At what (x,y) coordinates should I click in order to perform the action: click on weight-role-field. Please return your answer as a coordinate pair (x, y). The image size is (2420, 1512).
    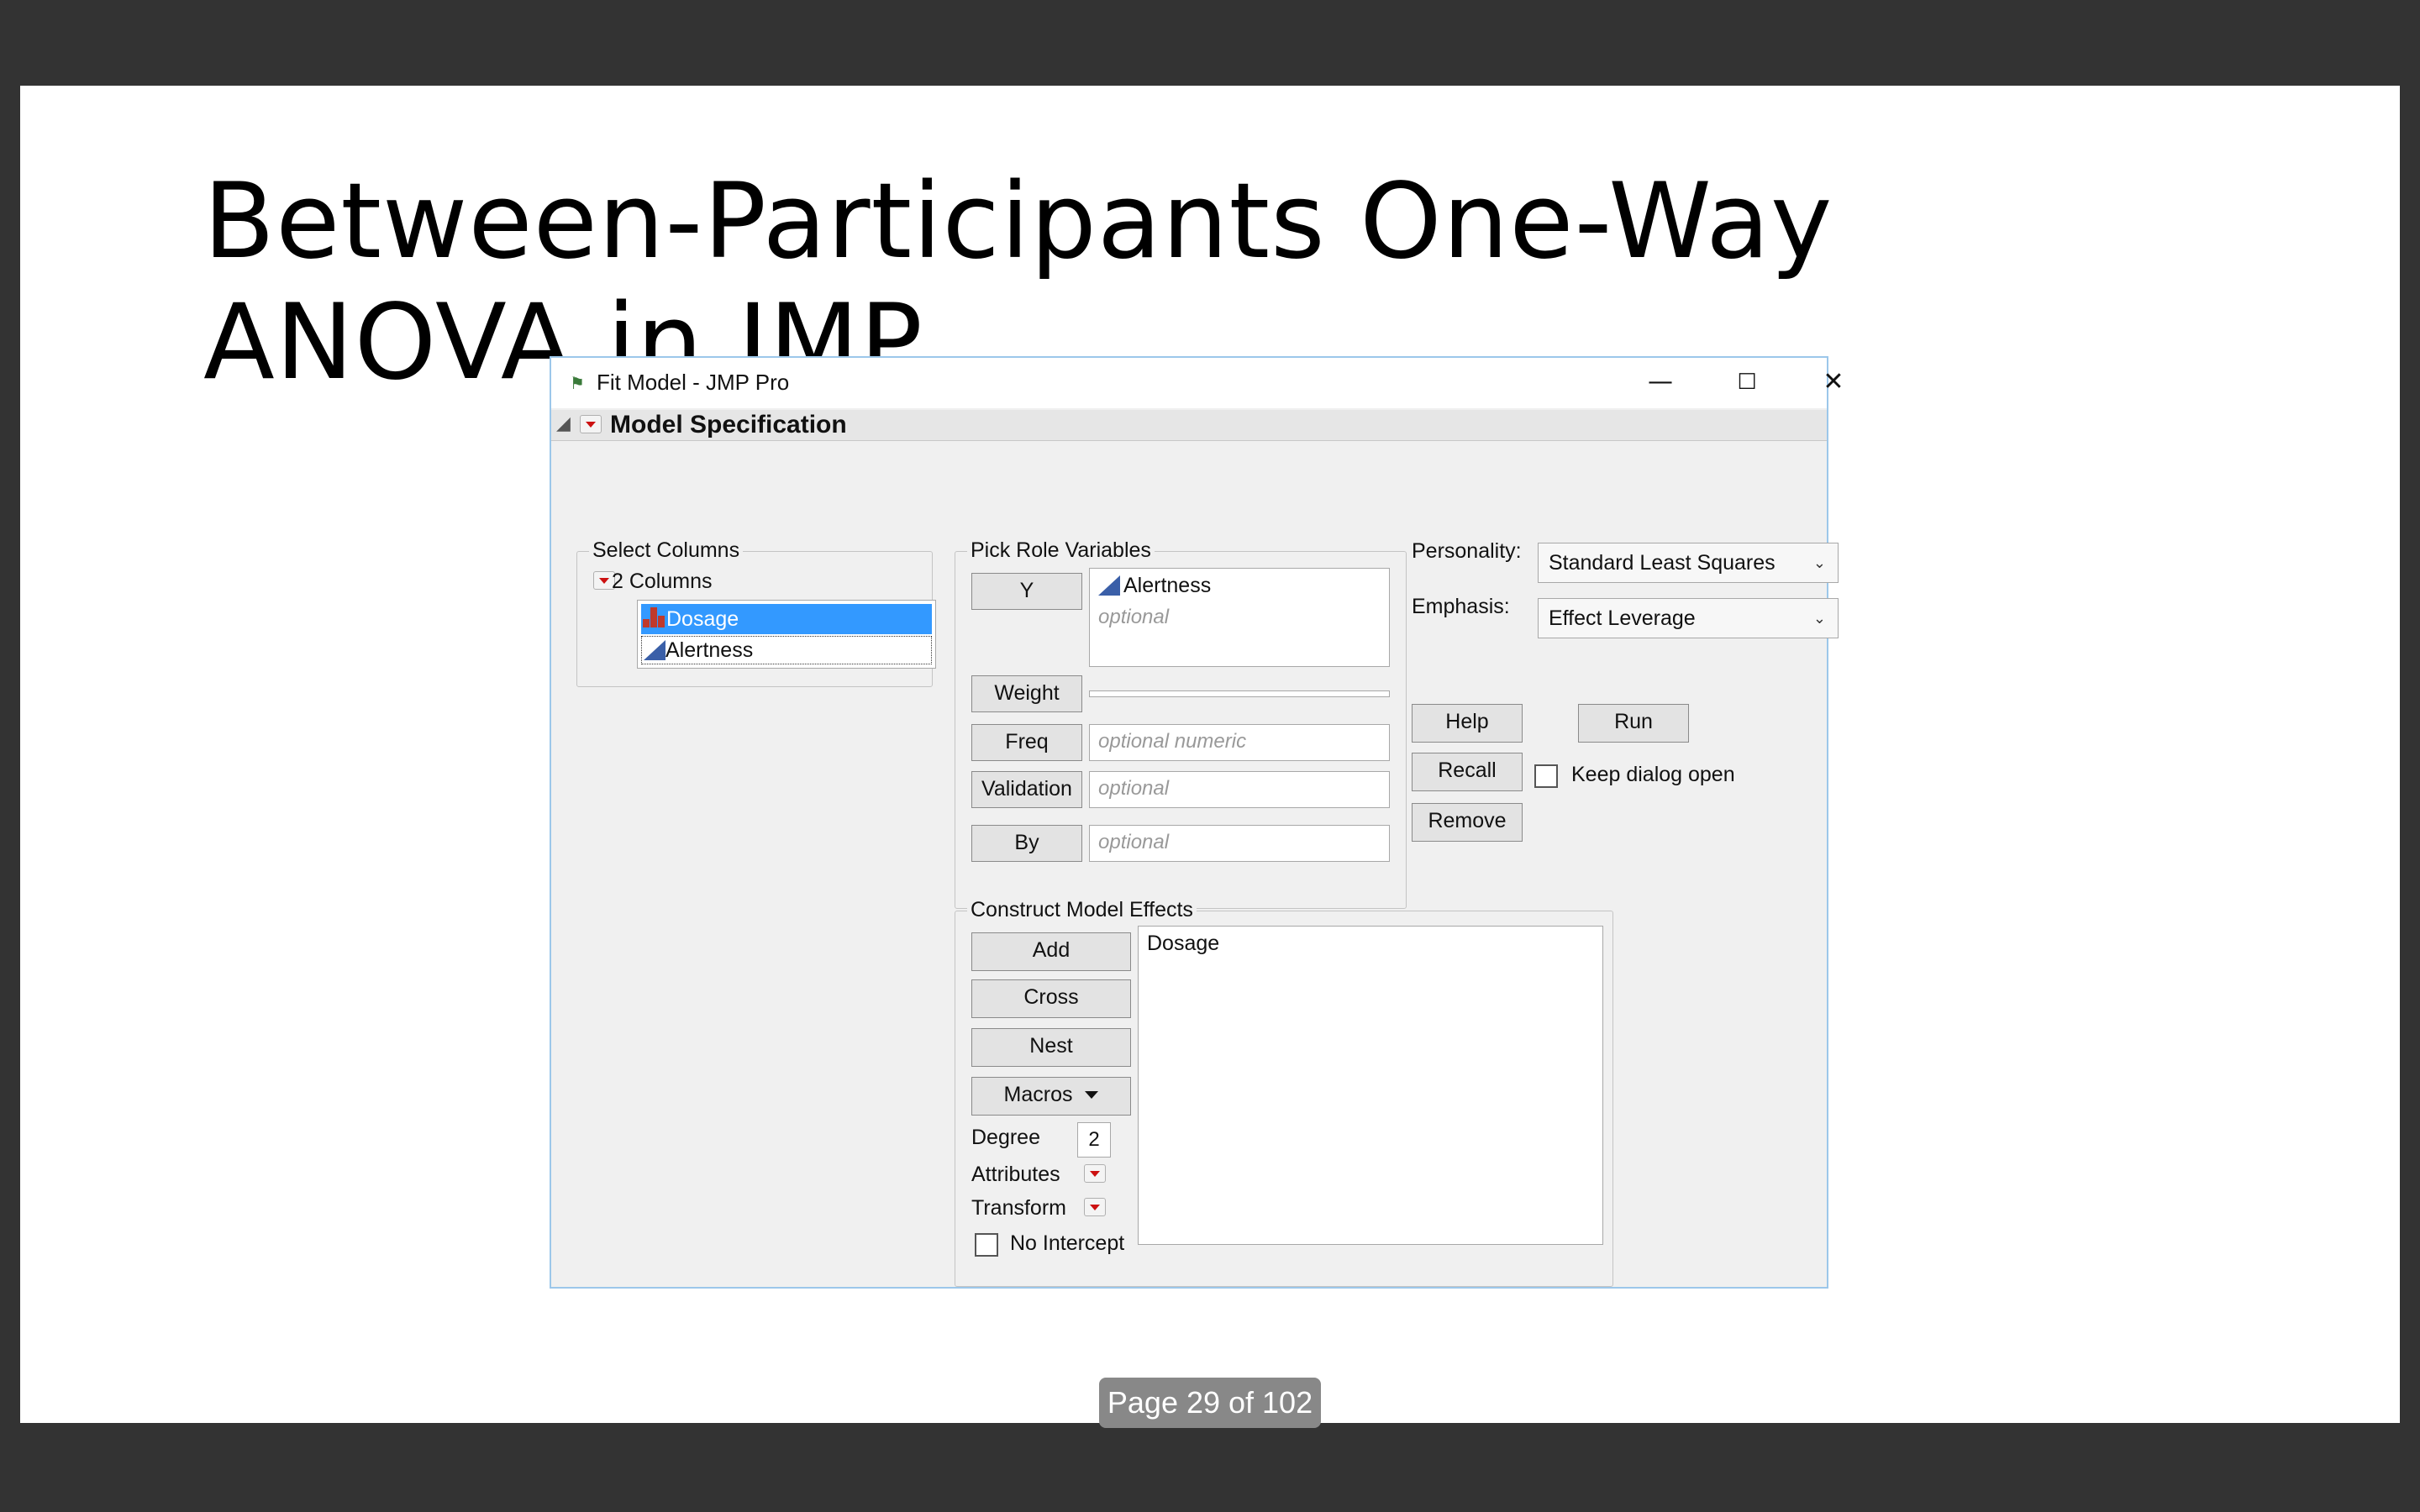
    Looking at the image, I should click on (1239, 693).